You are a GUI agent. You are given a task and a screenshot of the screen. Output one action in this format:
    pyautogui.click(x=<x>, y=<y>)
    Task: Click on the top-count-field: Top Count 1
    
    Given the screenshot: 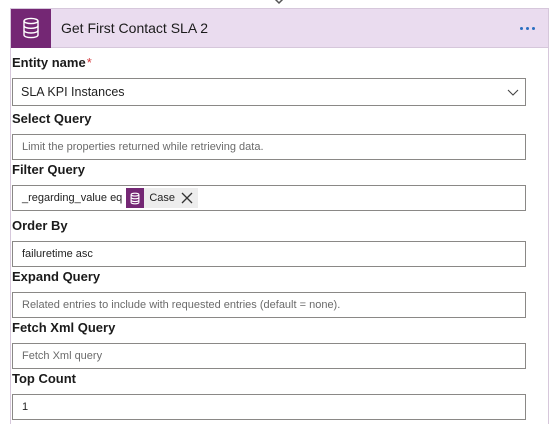 What is the action you would take?
    pyautogui.click(x=269, y=395)
    